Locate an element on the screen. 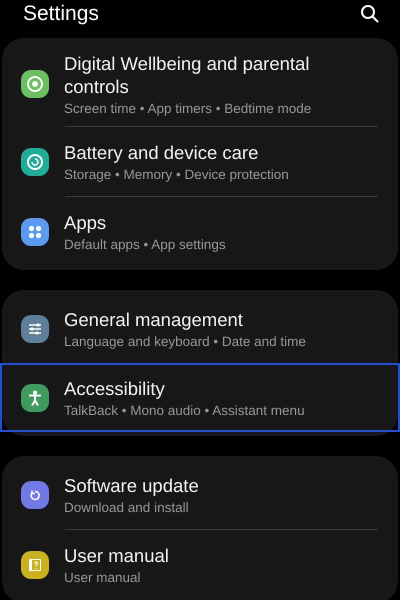 This screenshot has height=600, width=400. settings-item: General management Language and keyboard • Date and time is located at coordinates (200, 328).